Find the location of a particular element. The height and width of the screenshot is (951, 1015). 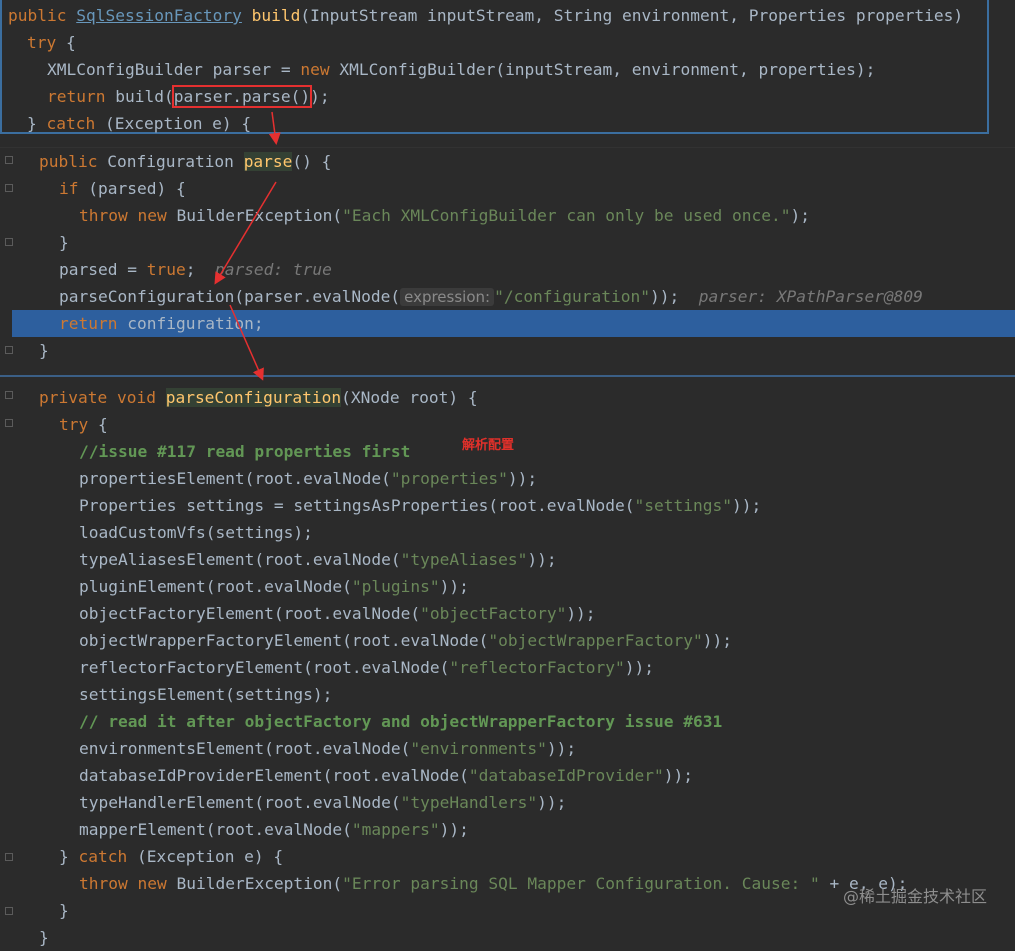

method-call: databaseIdProviderElement( is located at coordinates (206, 775).